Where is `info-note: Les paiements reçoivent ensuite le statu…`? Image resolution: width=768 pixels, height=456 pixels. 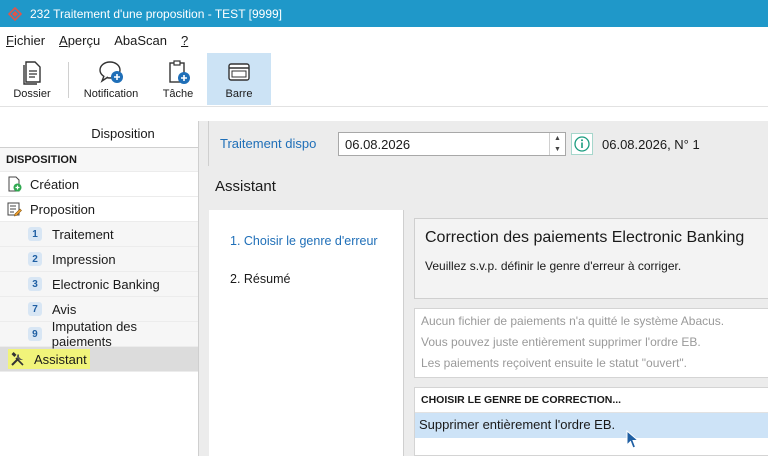 info-note: Les paiements reçoivent ensuite le statu… is located at coordinates (554, 363).